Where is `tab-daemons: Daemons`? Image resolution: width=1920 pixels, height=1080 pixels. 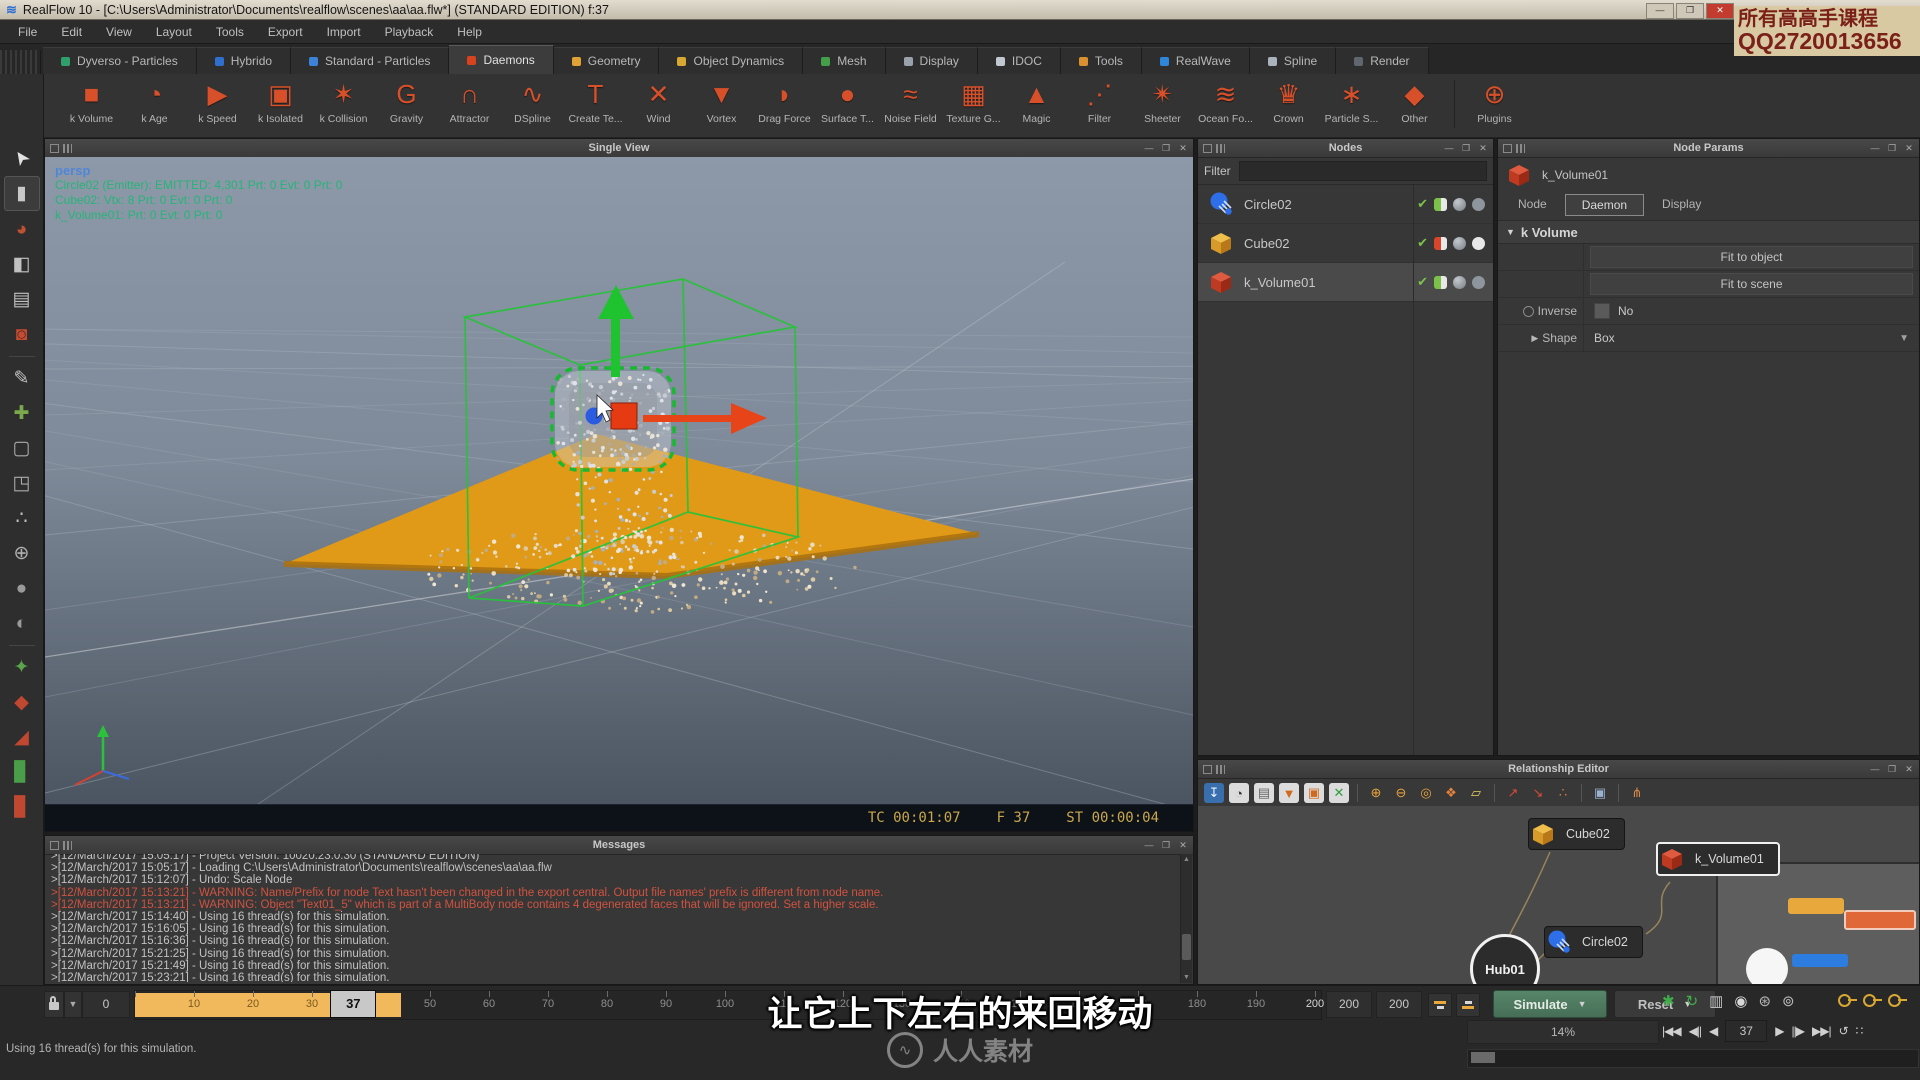 tab-daemons: Daemons is located at coordinates (501, 59).